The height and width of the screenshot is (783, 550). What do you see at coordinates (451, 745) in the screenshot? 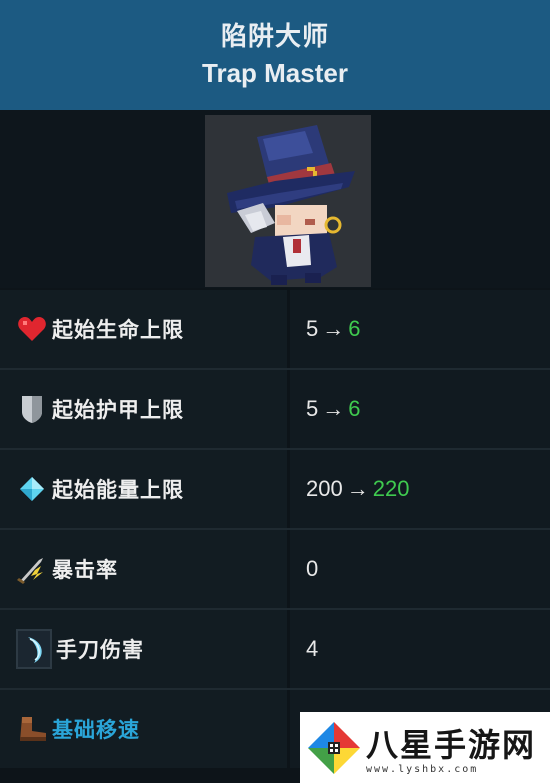
I see `watermark-text: 八星手游网` at bounding box center [451, 745].